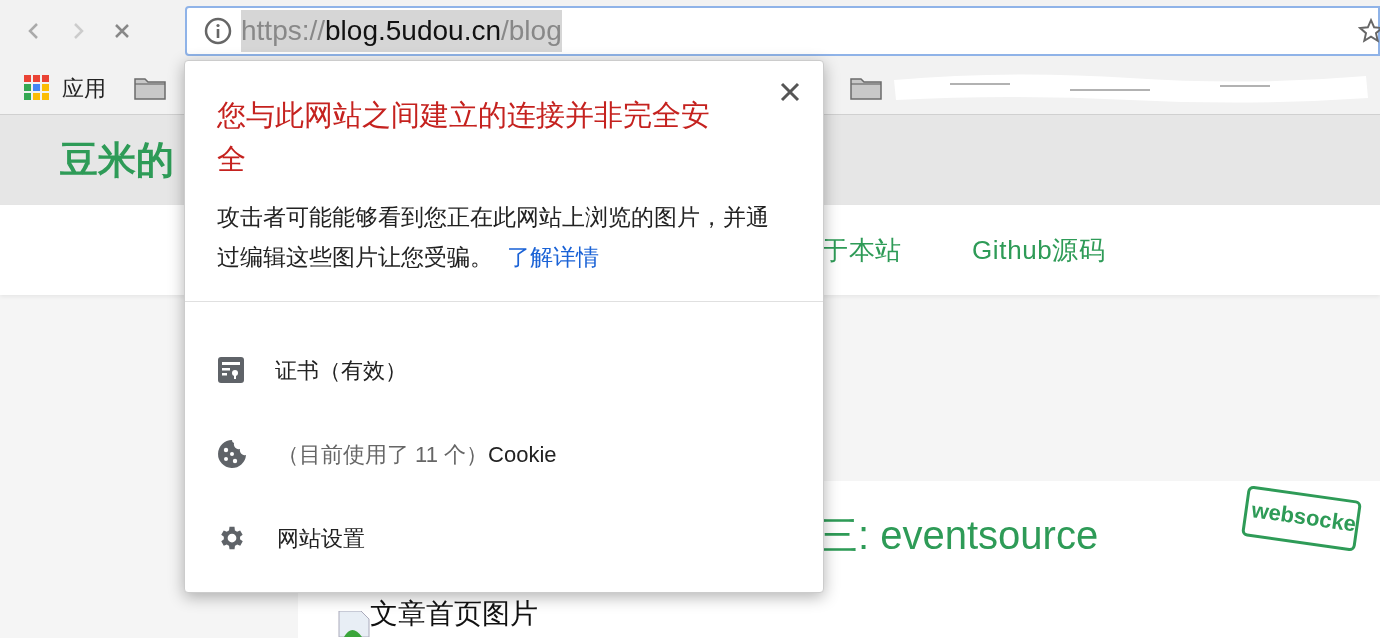  Describe the element at coordinates (354, 624) in the screenshot. I see `broken-image-icon` at that location.